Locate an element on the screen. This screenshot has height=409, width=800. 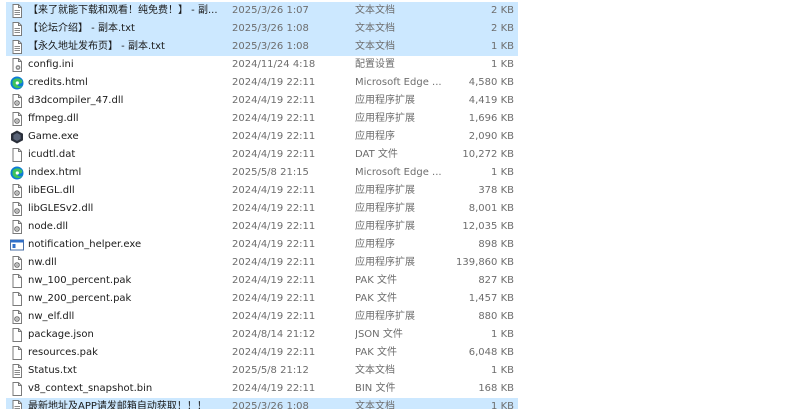
file-row: libEGL.dll 2024/4/19 22:11 应用程序扩展 378 KB is located at coordinates (262, 191).